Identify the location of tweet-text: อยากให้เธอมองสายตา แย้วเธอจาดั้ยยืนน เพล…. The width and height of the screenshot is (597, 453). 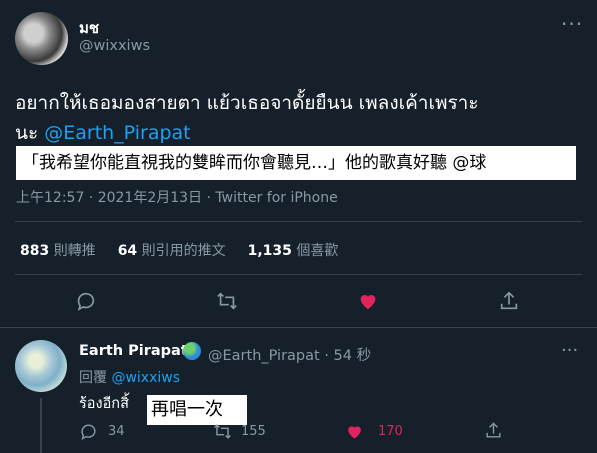
(300, 118).